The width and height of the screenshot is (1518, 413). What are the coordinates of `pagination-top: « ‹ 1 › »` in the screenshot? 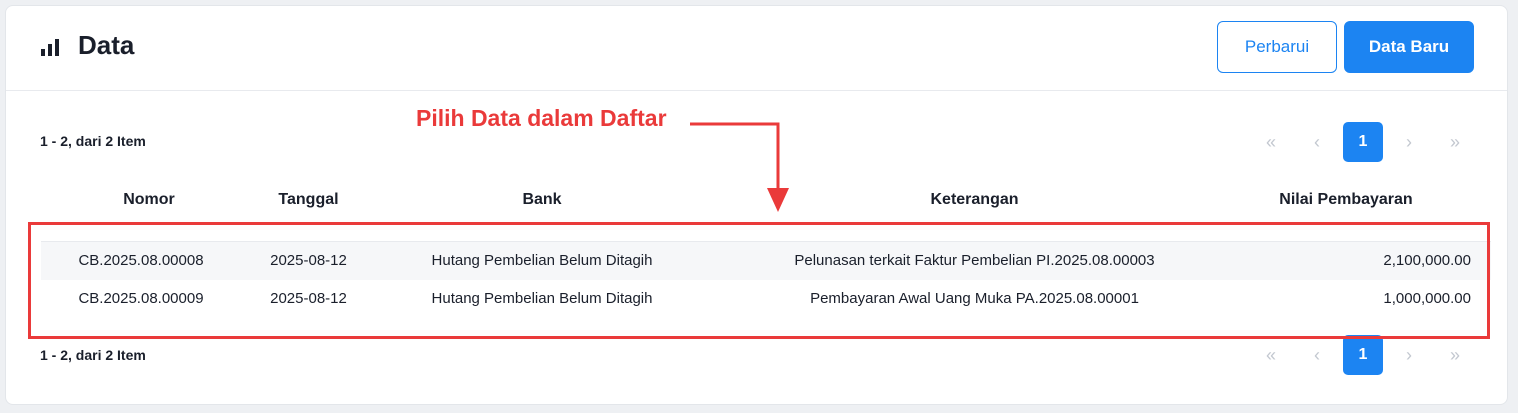 It's located at (1363, 142).